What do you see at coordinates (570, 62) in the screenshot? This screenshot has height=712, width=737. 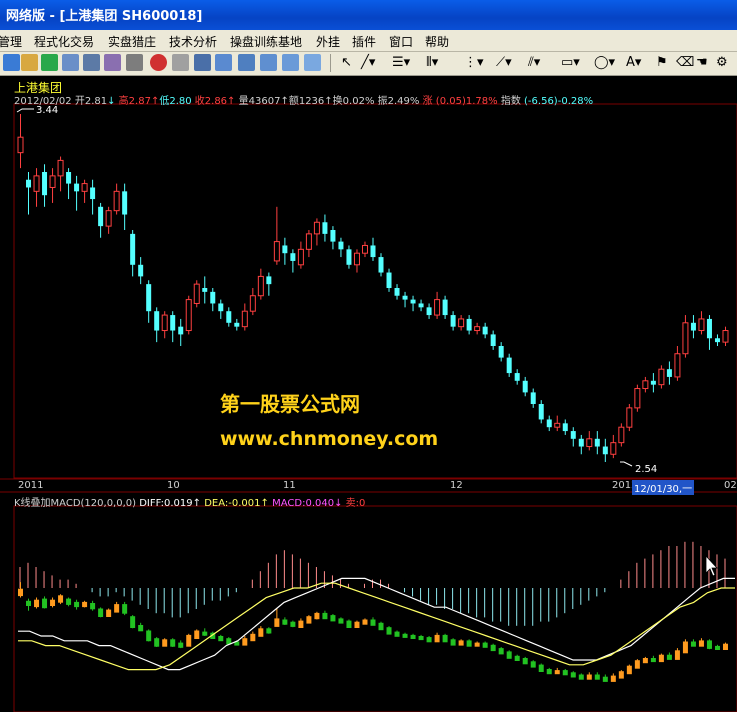 I see `rectangle-icon: ▭▾` at bounding box center [570, 62].